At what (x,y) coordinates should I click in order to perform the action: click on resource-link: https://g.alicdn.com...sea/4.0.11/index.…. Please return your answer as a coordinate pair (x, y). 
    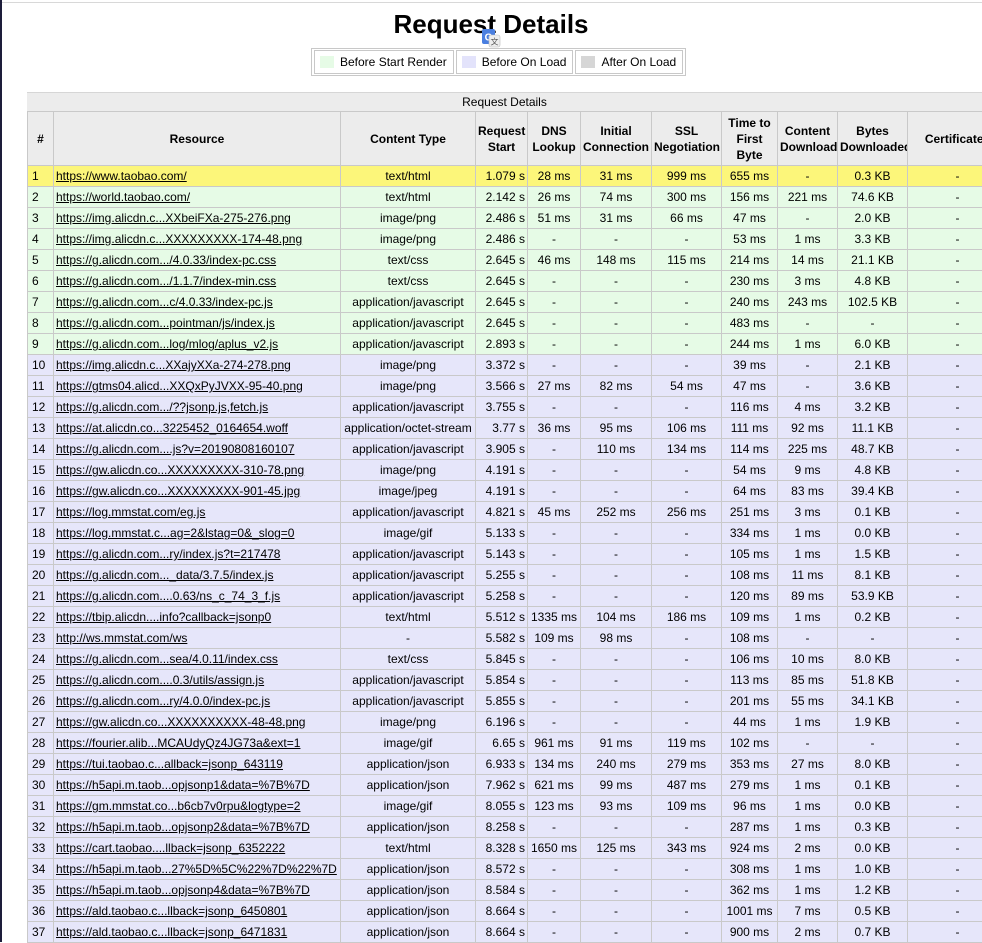
    Looking at the image, I should click on (167, 659).